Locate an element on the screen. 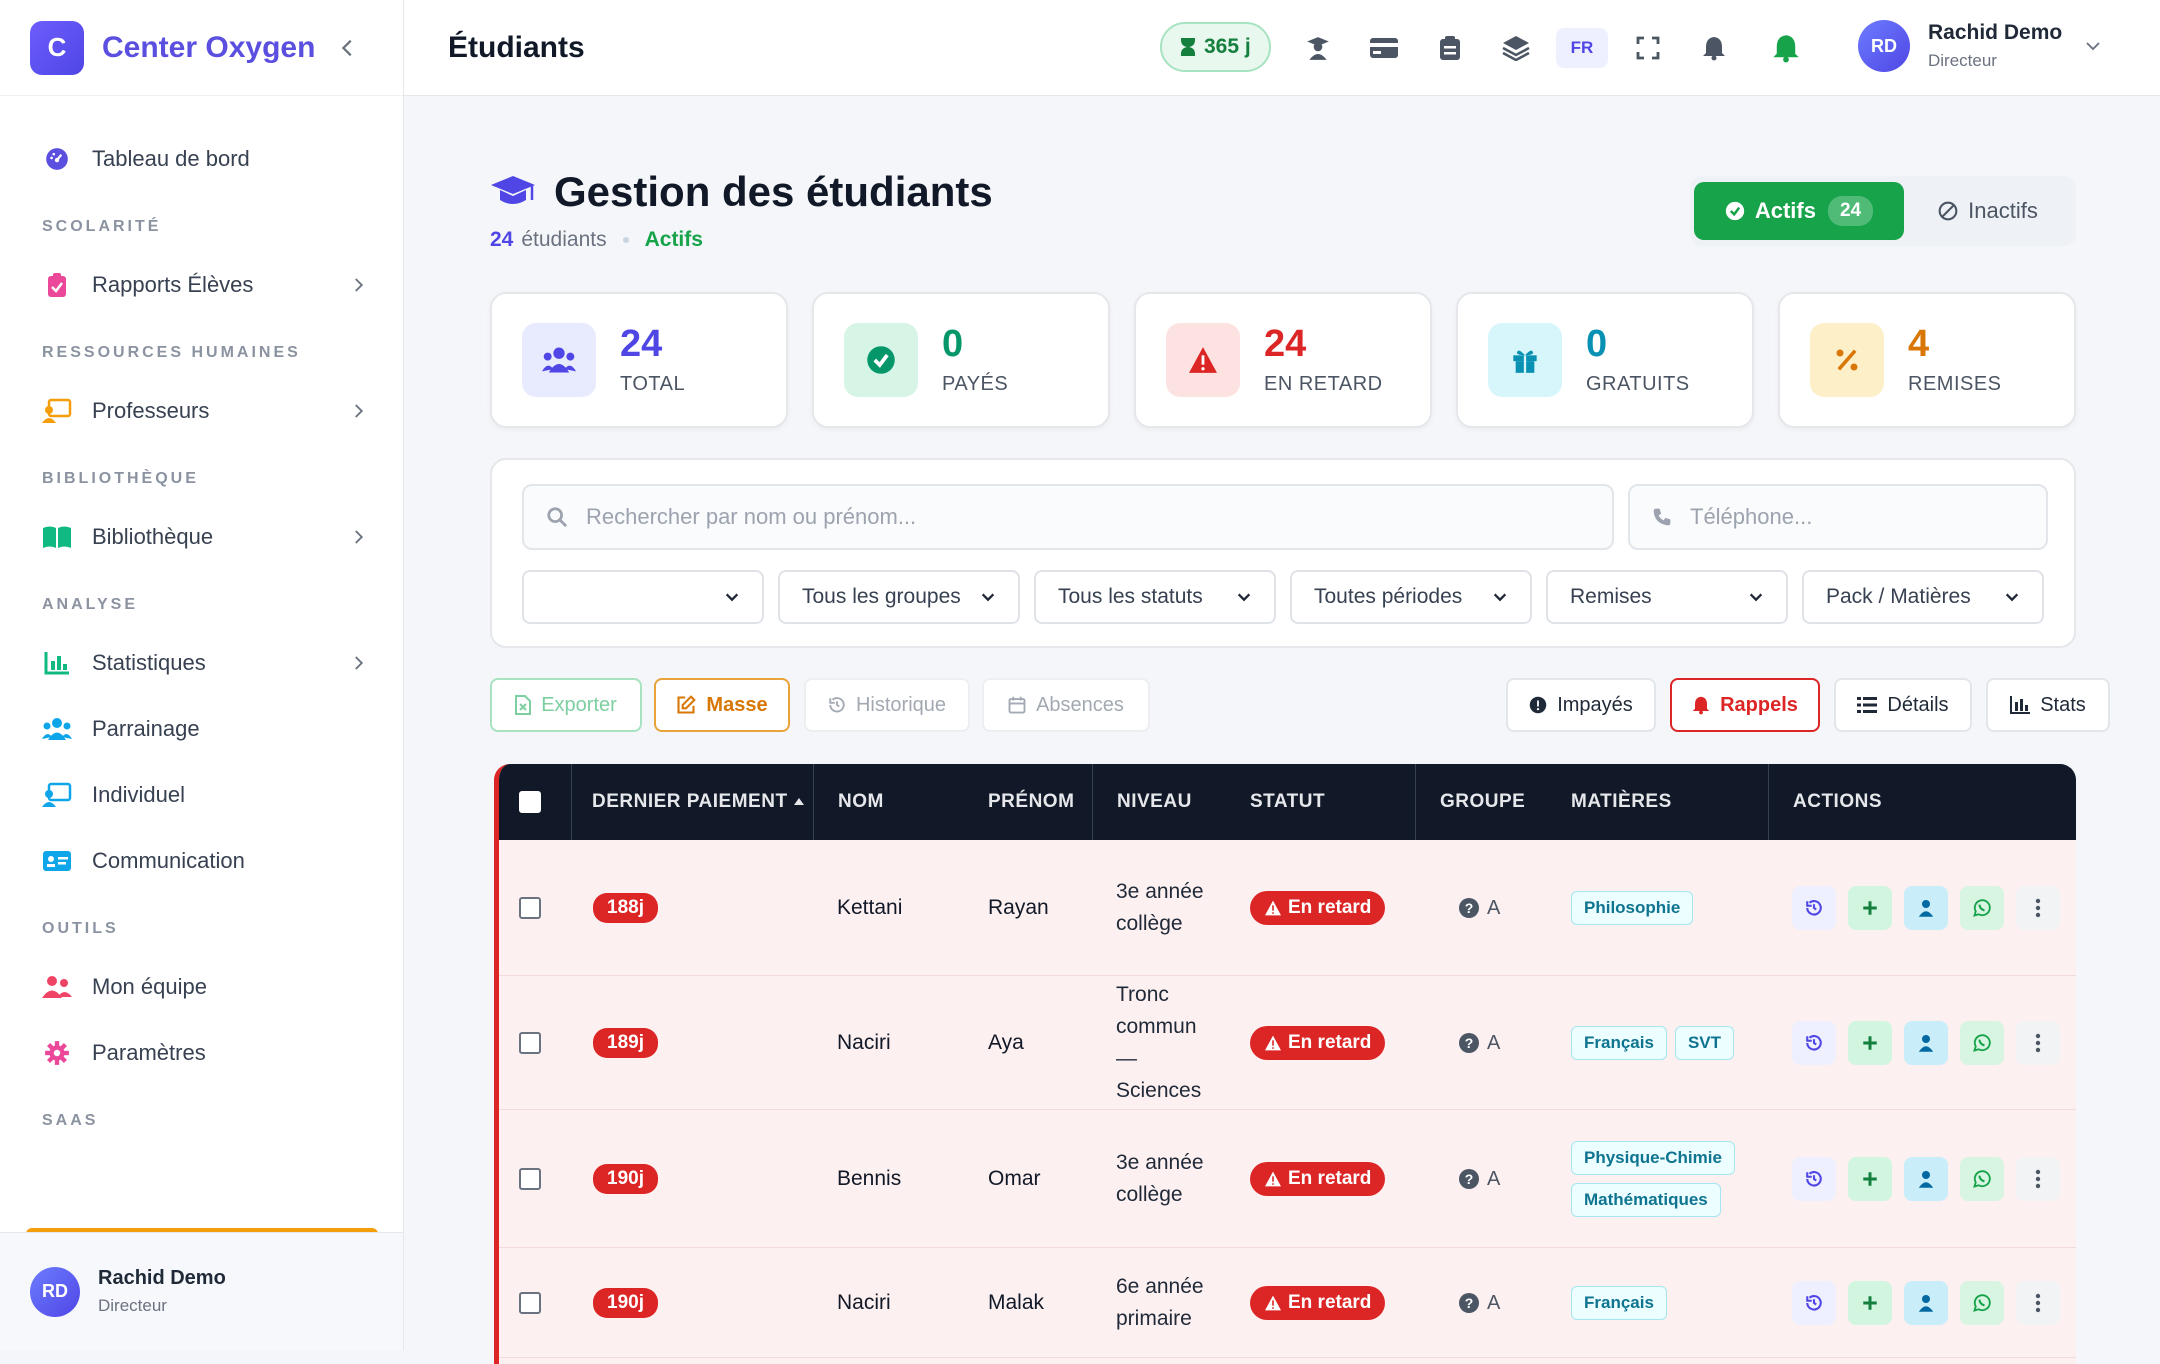 This screenshot has height=1364, width=2160. th-nom: NOM is located at coordinates (848, 802).